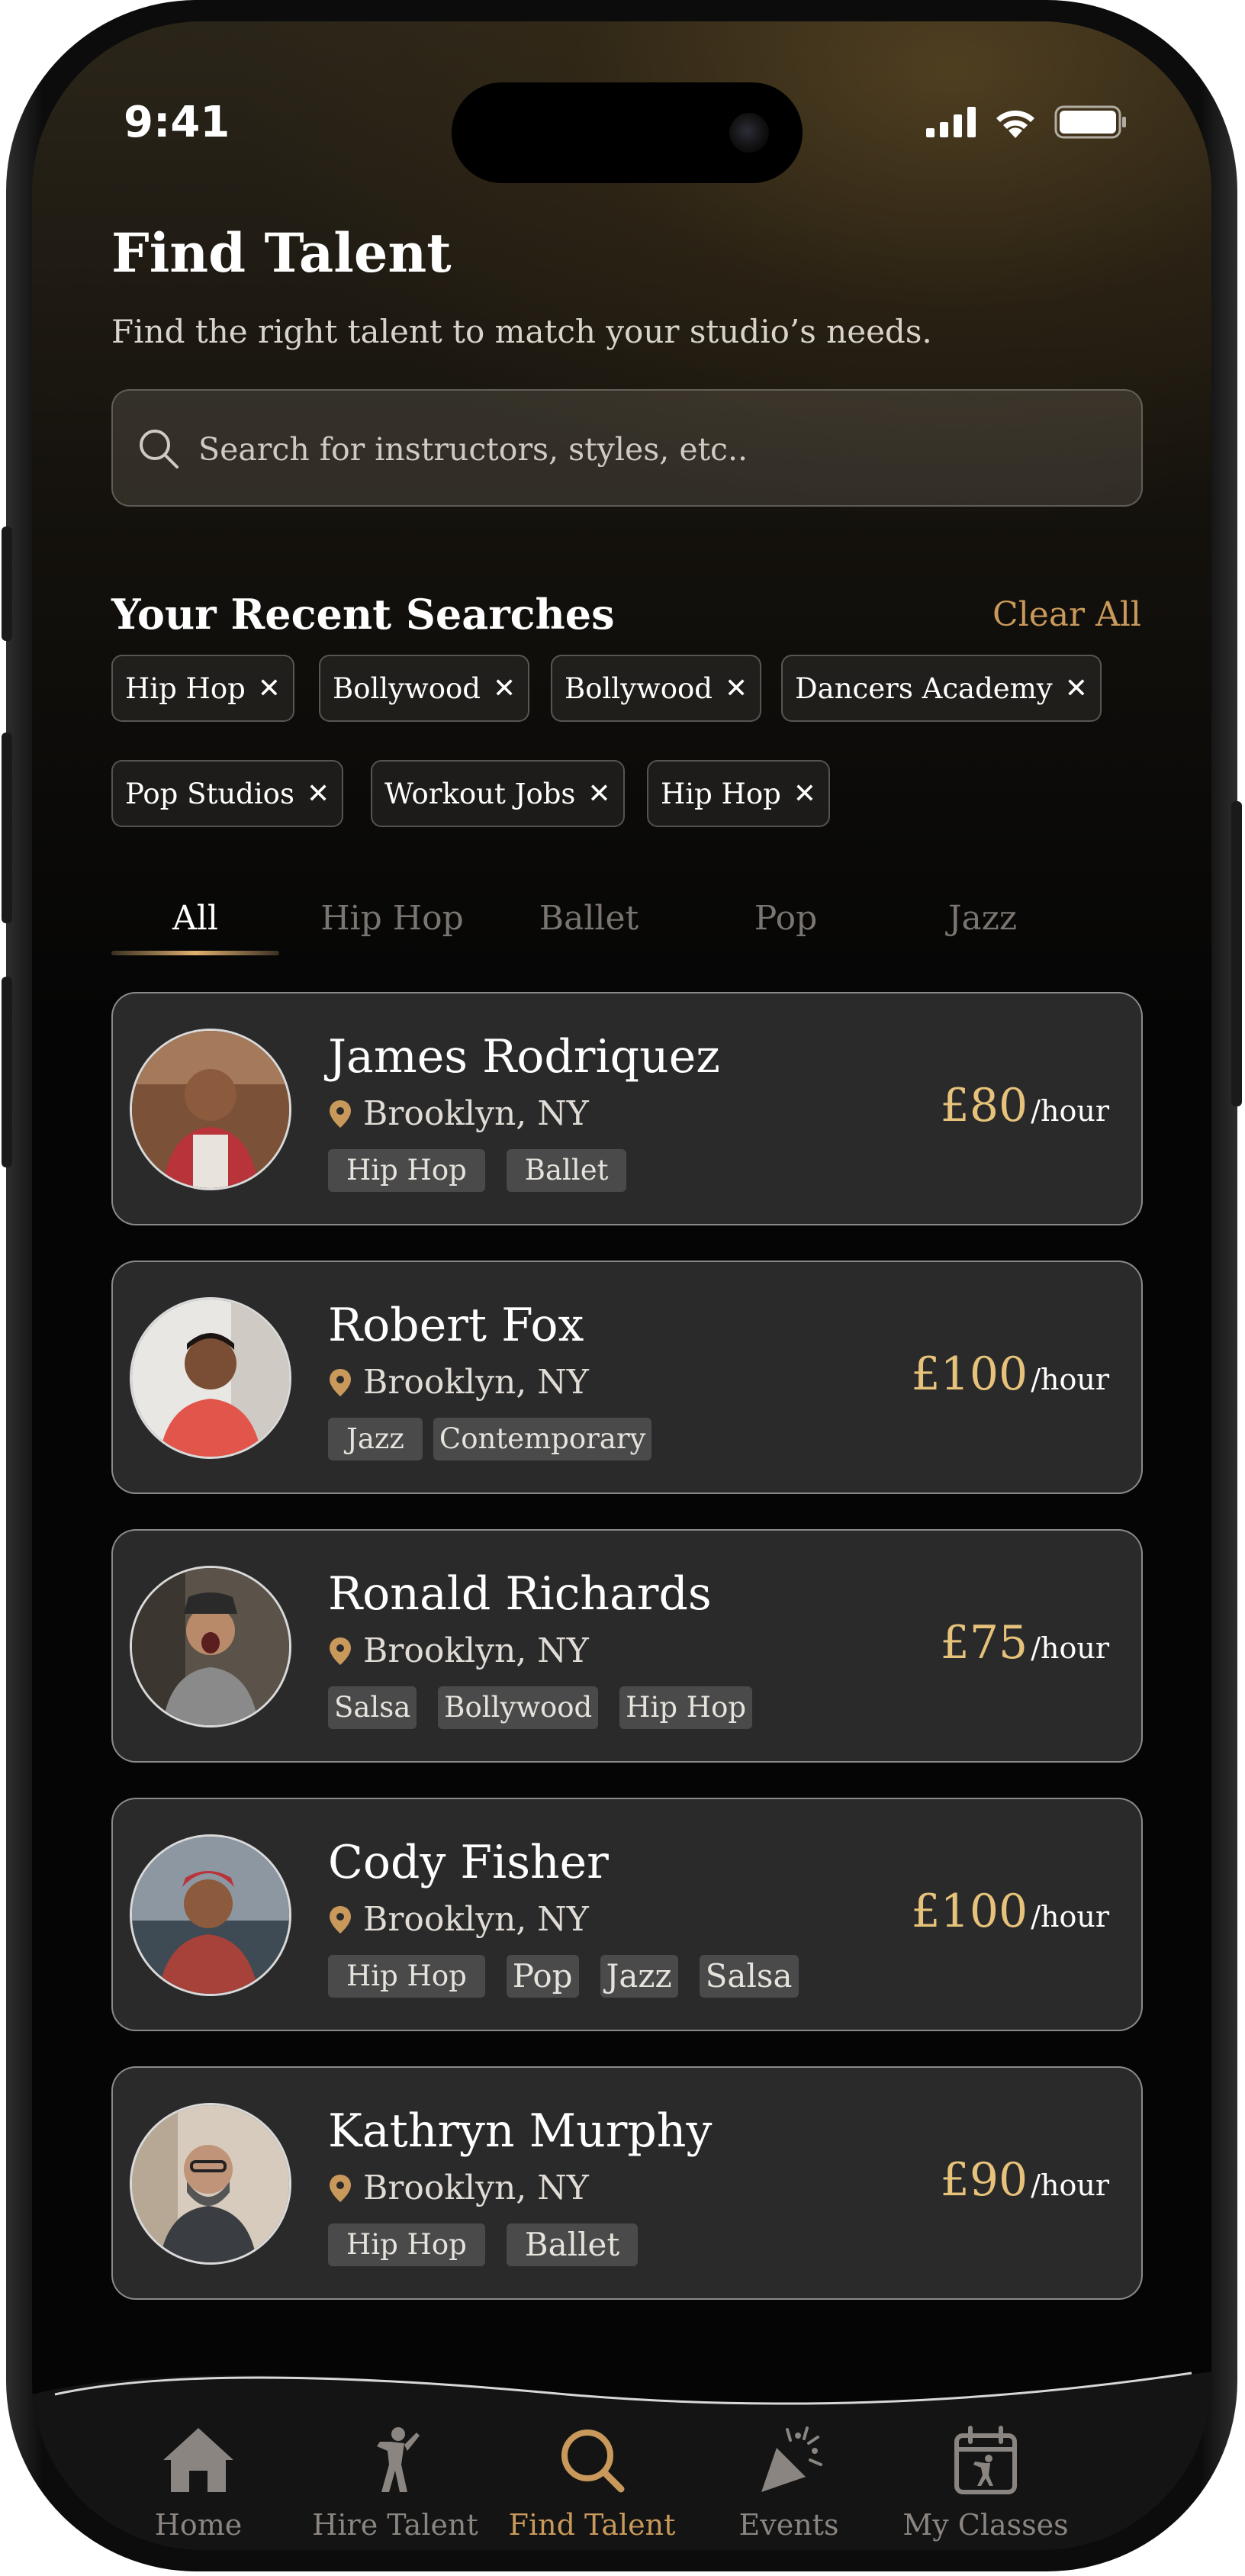 This screenshot has height=2576, width=1245. I want to click on tab-hip-hop: Hip Hop, so click(392, 918).